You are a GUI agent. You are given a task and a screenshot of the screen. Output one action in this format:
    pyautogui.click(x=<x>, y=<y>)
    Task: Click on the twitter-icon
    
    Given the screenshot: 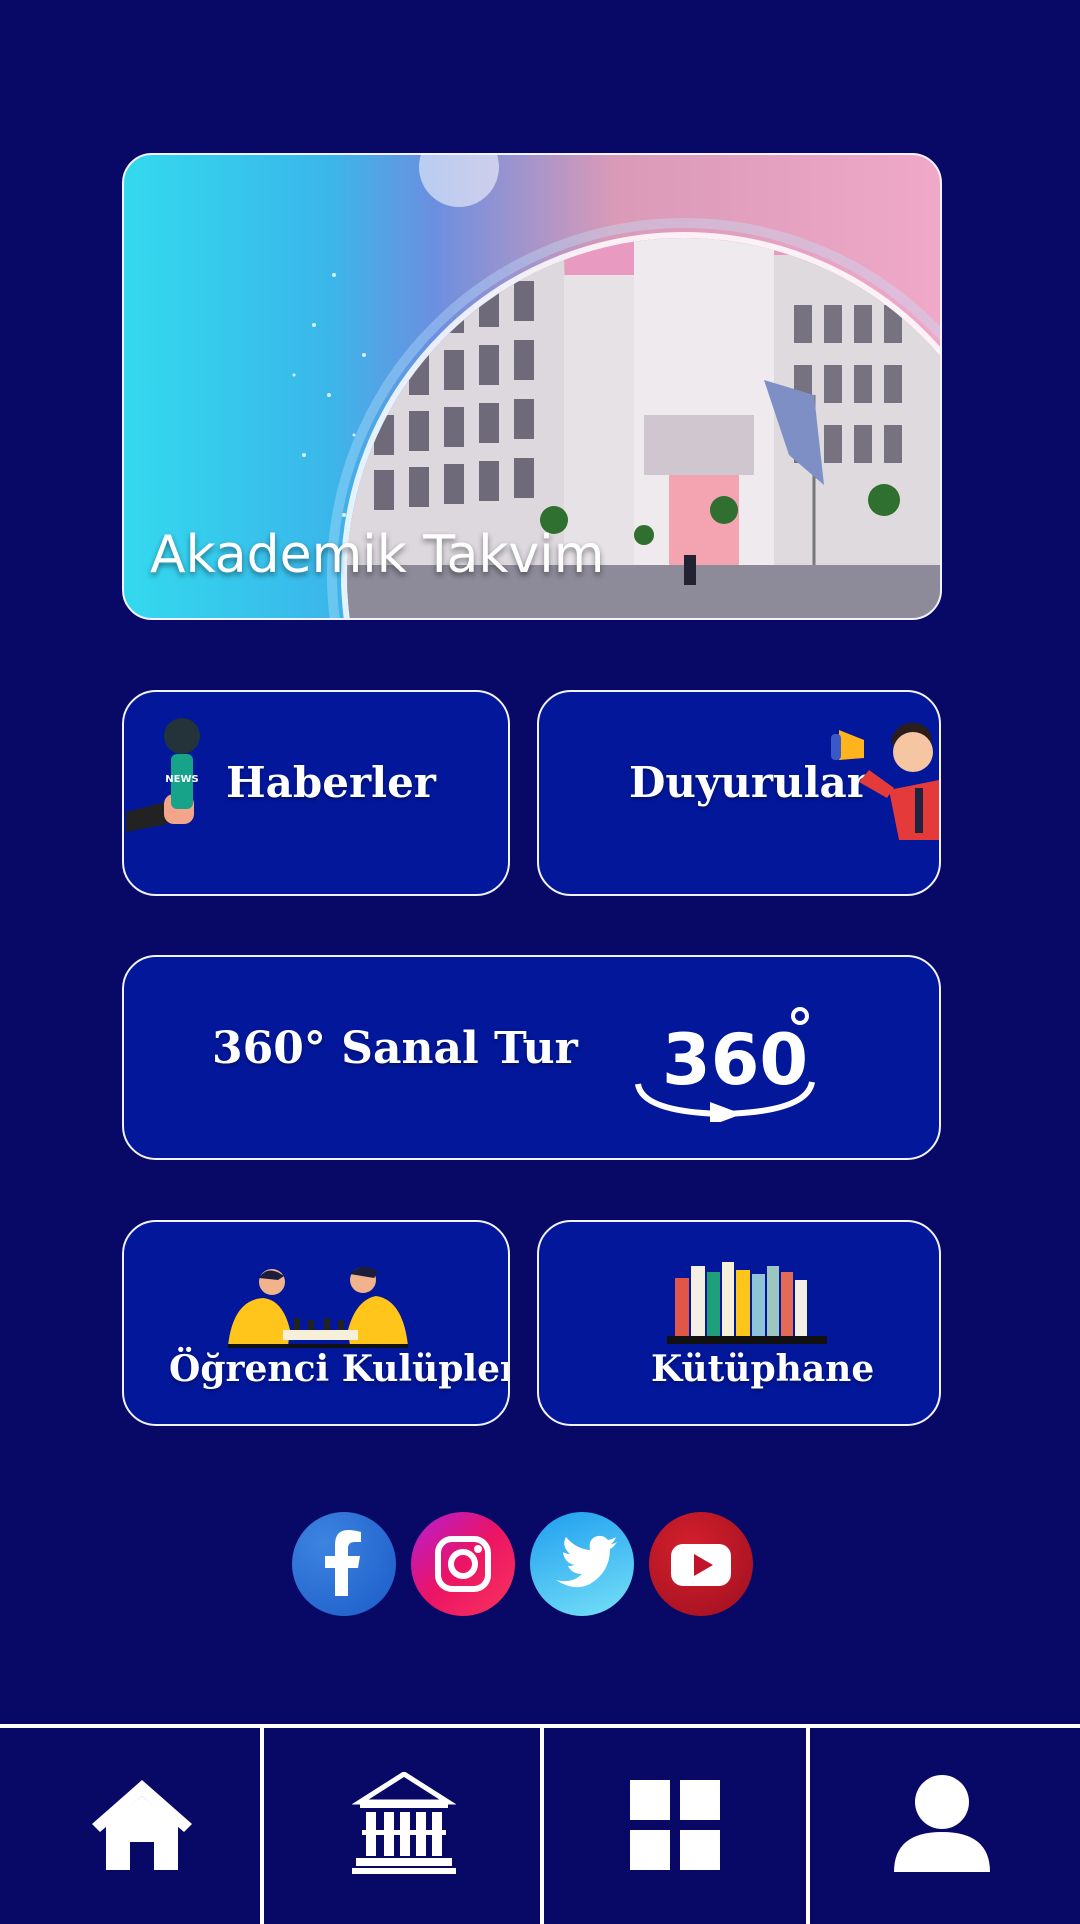 What is the action you would take?
    pyautogui.click(x=582, y=1564)
    